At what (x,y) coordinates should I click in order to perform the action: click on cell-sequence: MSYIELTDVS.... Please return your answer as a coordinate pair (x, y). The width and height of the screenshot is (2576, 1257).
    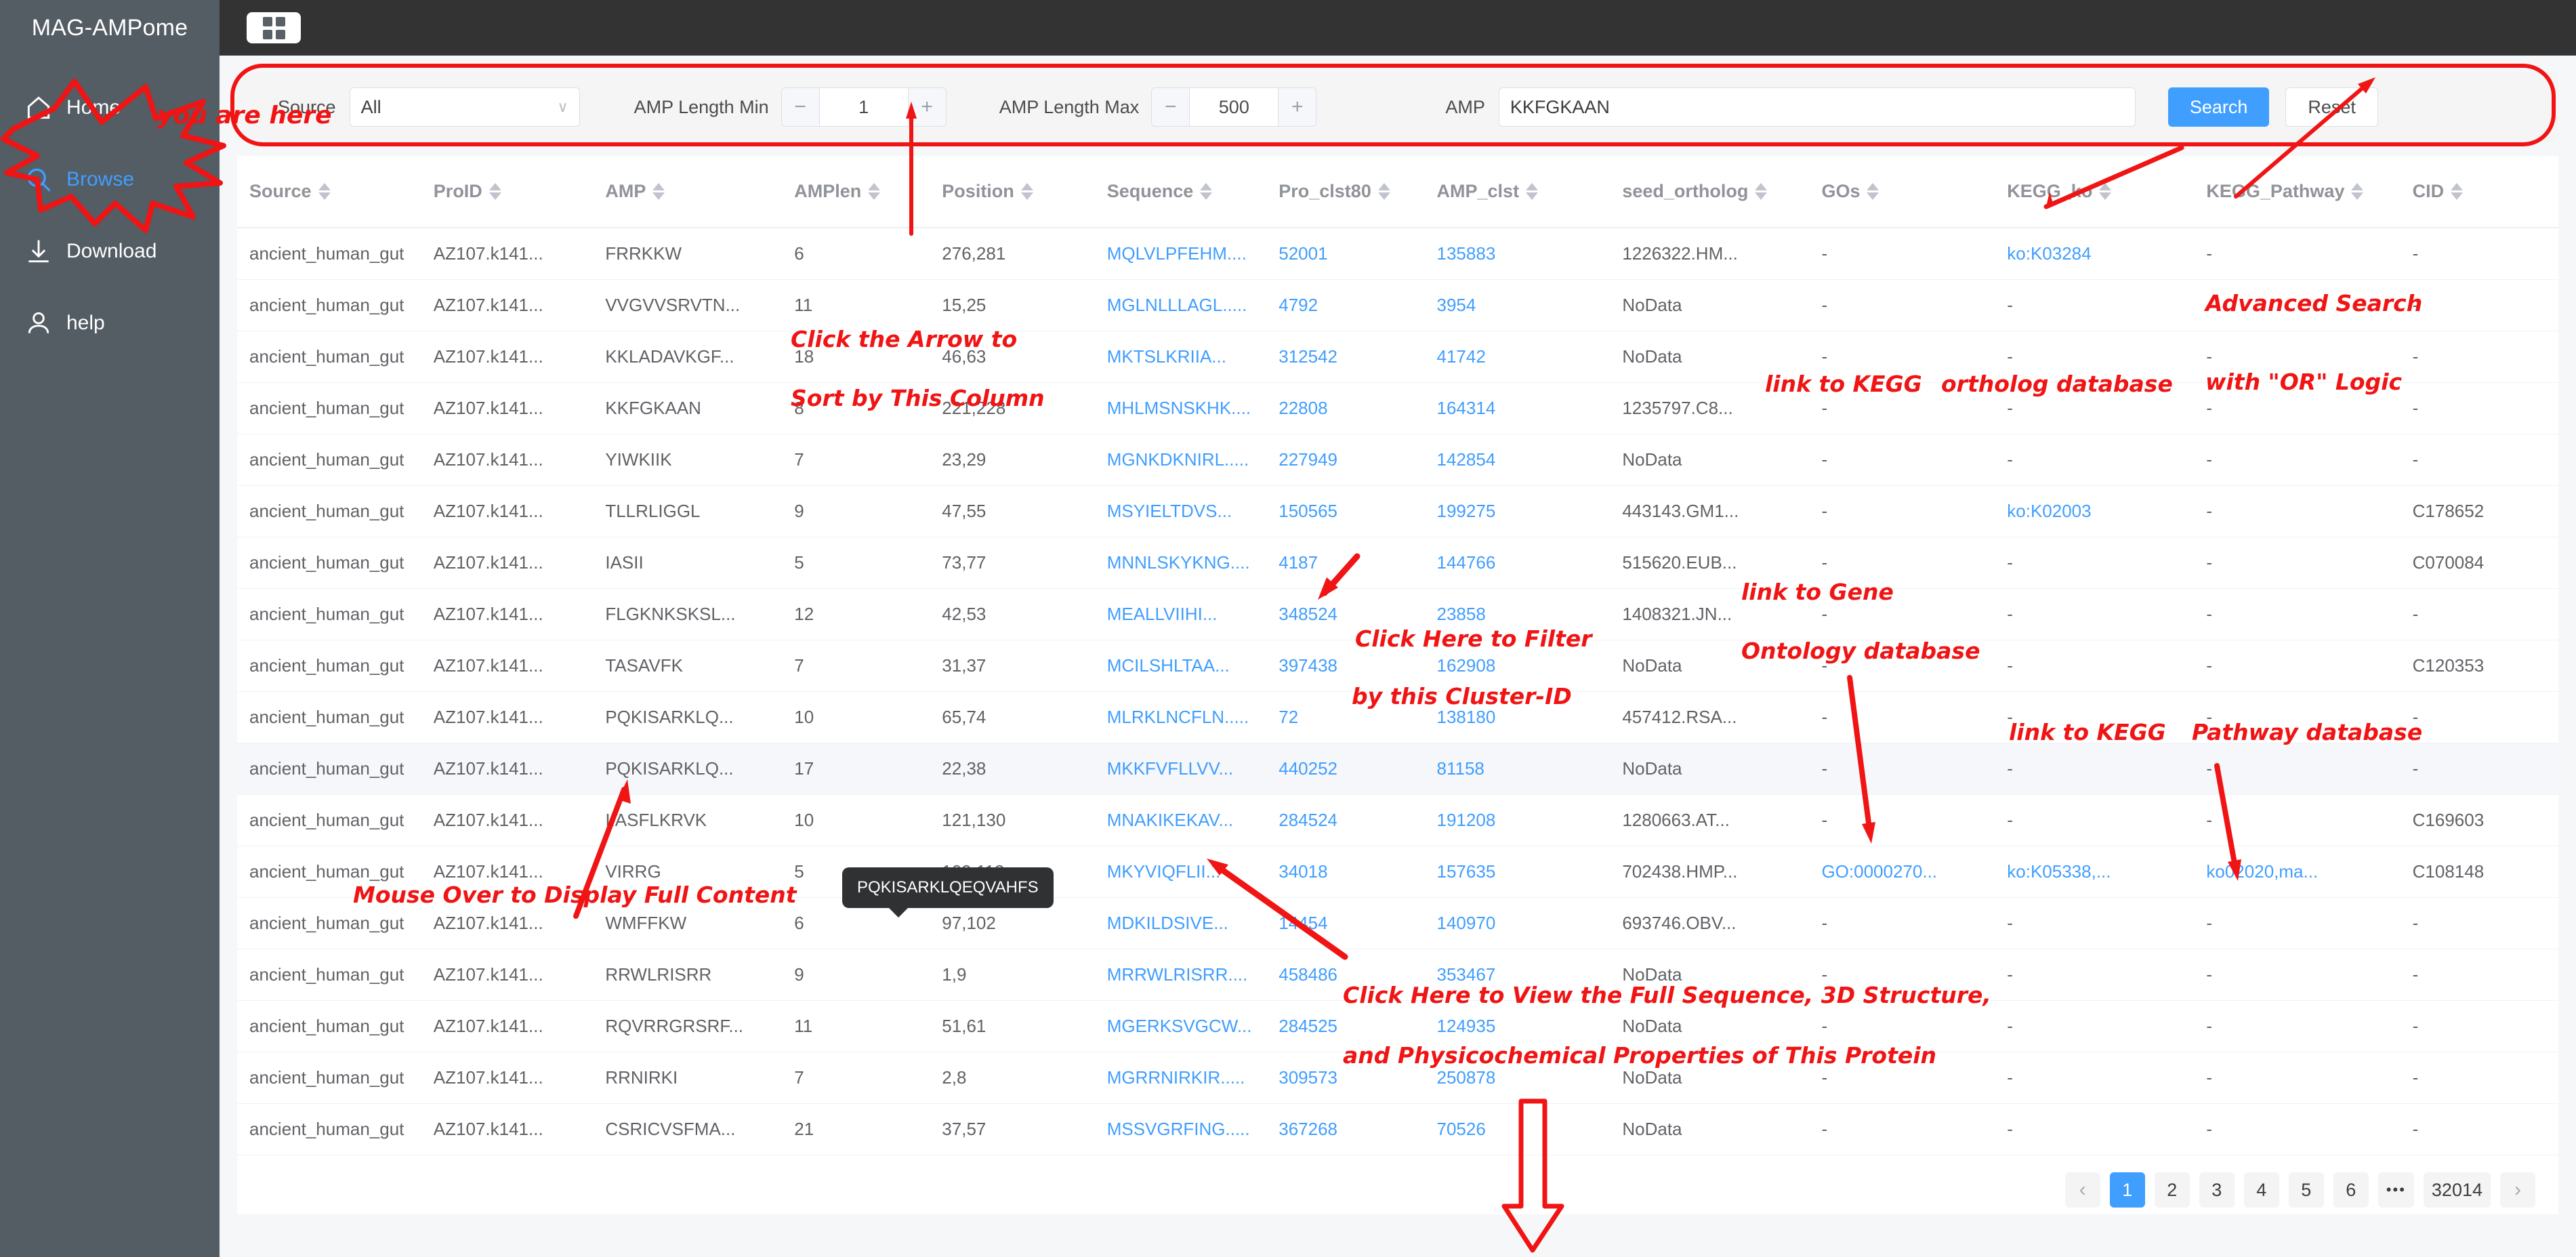
    Looking at the image, I should click on (1180, 511).